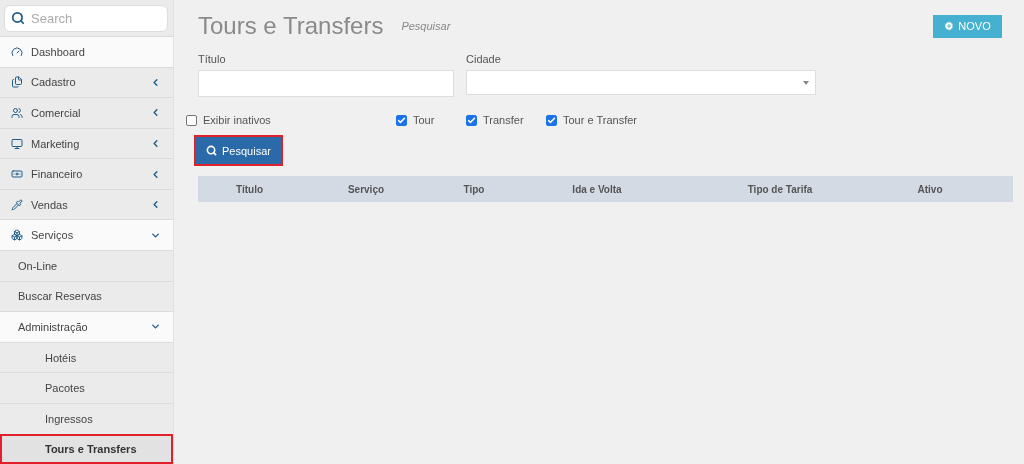 Image resolution: width=1024 pixels, height=464 pixels. I want to click on input-field, so click(326, 83).